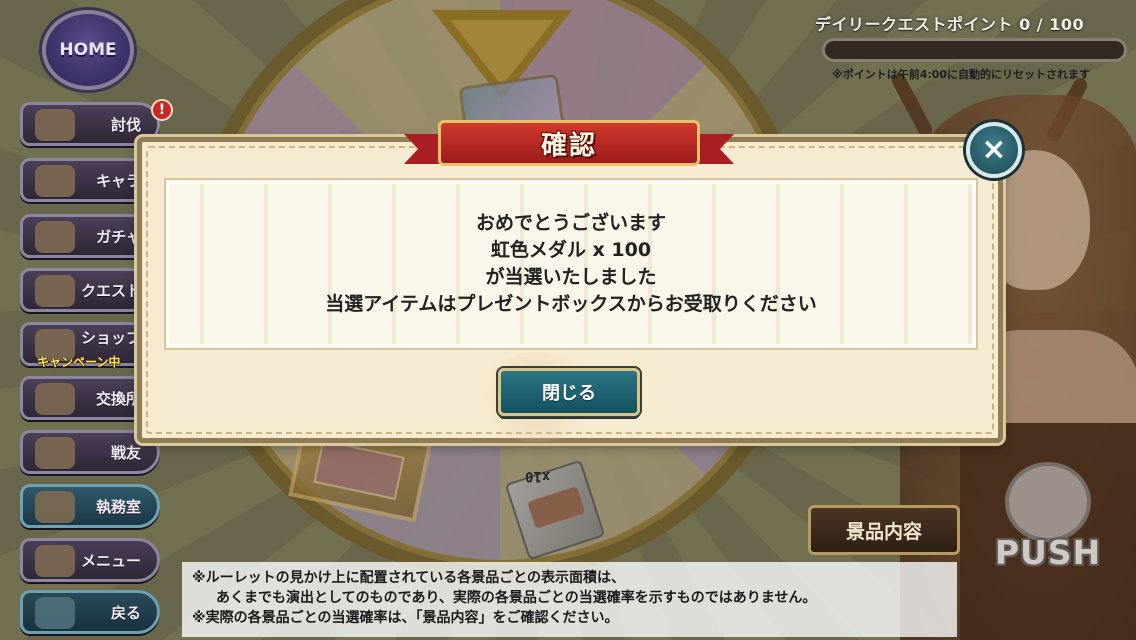 The image size is (1136, 640). I want to click on prize-list-label: 景品内容, so click(883, 531).